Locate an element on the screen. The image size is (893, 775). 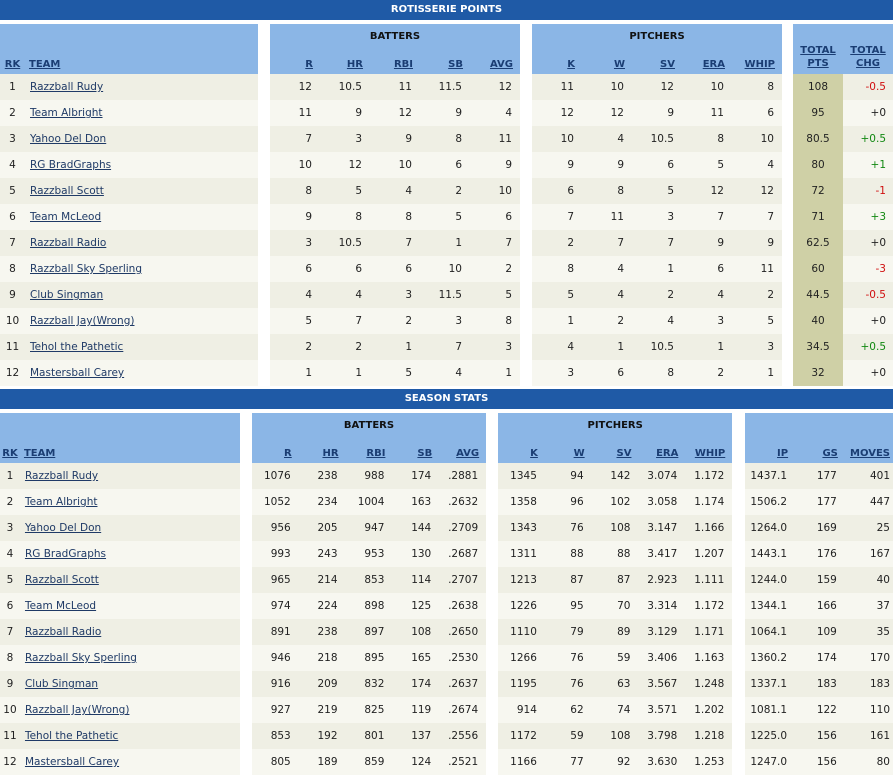
total-chg-cell: -3 is located at coordinates (868, 269).